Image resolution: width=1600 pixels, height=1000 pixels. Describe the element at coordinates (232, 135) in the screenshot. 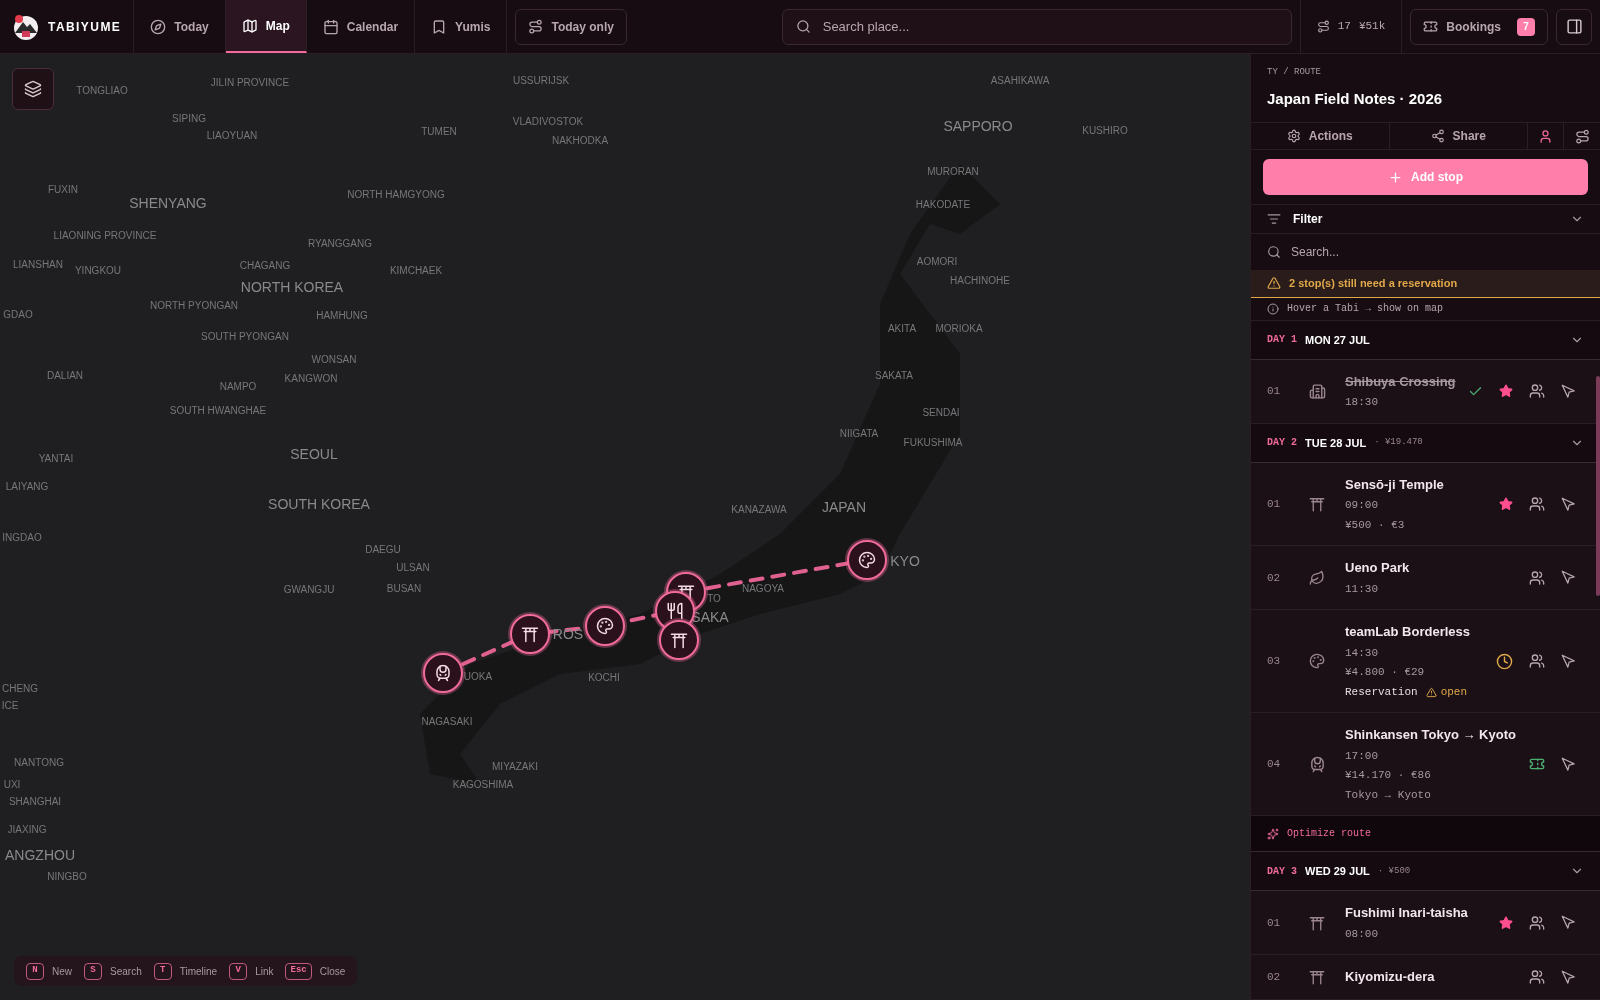

I see `map-label: LIAOYUAN` at that location.